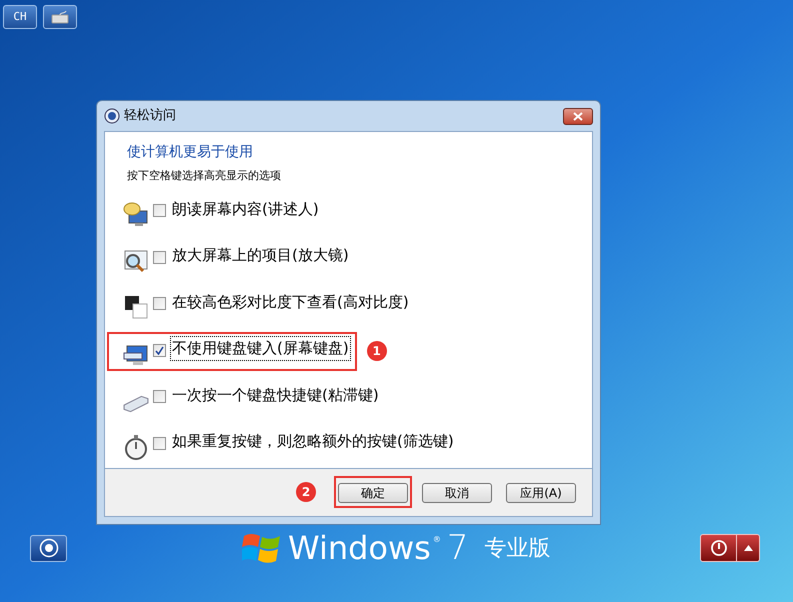 The width and height of the screenshot is (793, 602). What do you see at coordinates (290, 302) in the screenshot?
I see `option-label: 在较高色彩对比度下查看(高对比度)` at bounding box center [290, 302].